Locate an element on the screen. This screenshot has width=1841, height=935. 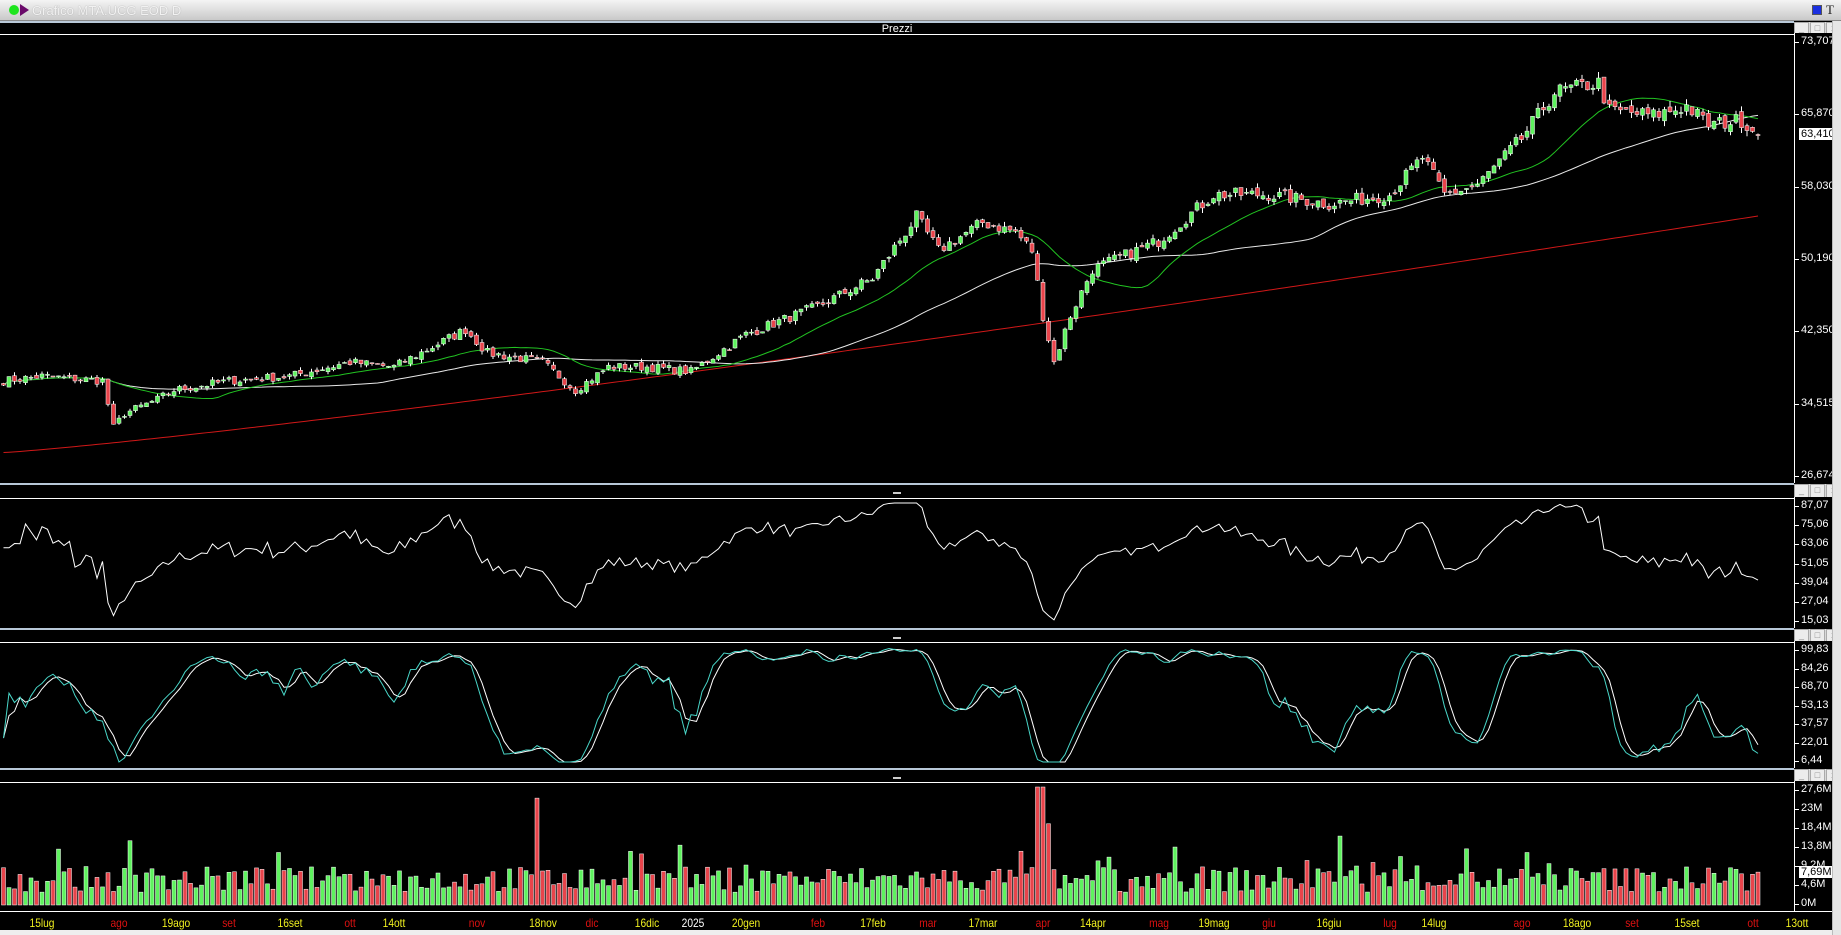
play-arrow-icon is located at coordinates (24, 10).